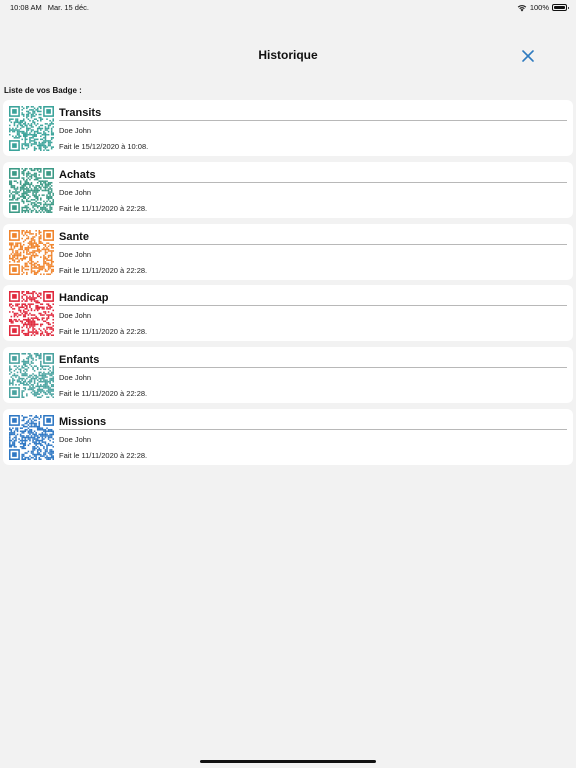 Image resolution: width=576 pixels, height=768 pixels. I want to click on home-indicator, so click(288, 761).